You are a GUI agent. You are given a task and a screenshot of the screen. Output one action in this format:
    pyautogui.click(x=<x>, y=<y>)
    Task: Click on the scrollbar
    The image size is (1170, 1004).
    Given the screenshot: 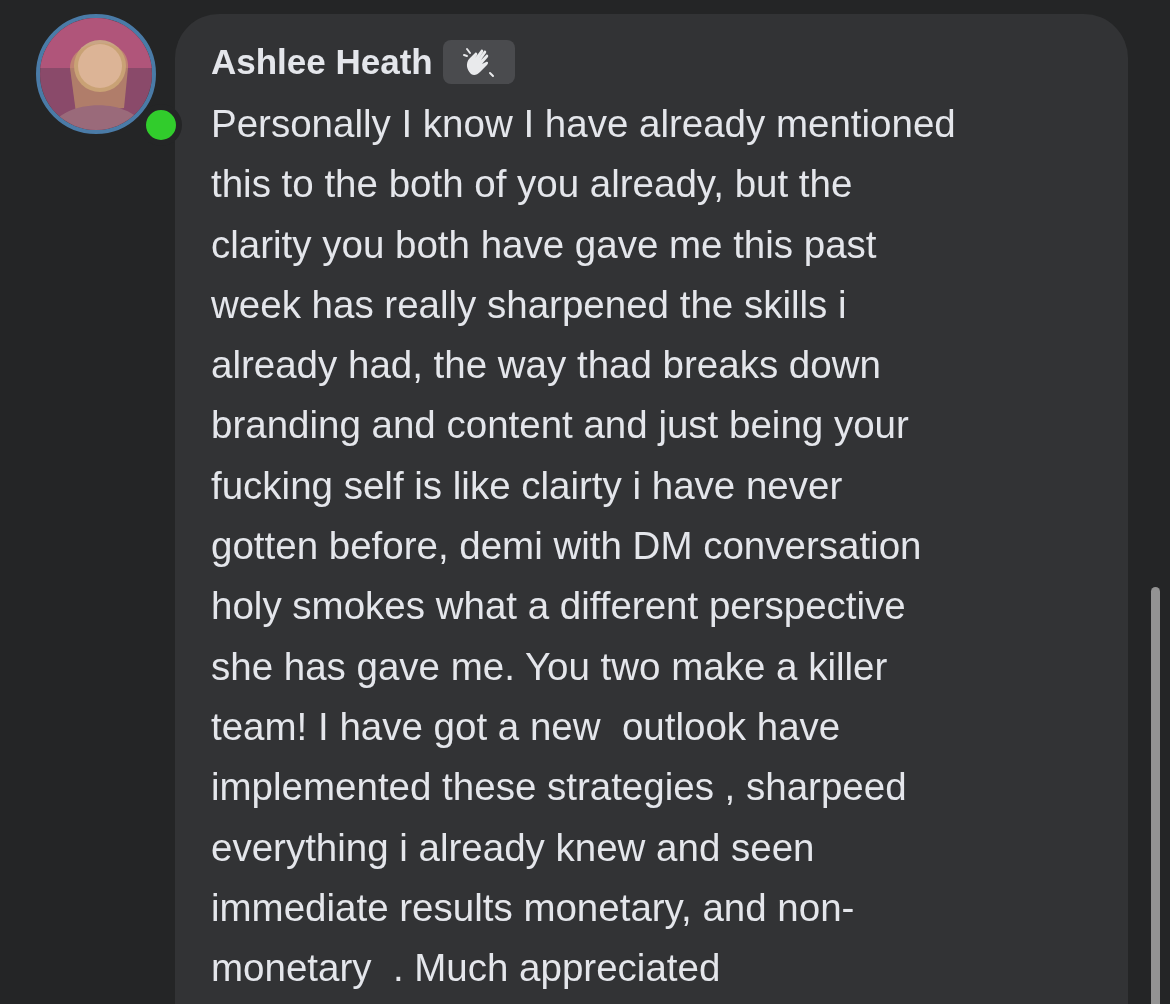 What is the action you would take?
    pyautogui.click(x=1155, y=795)
    